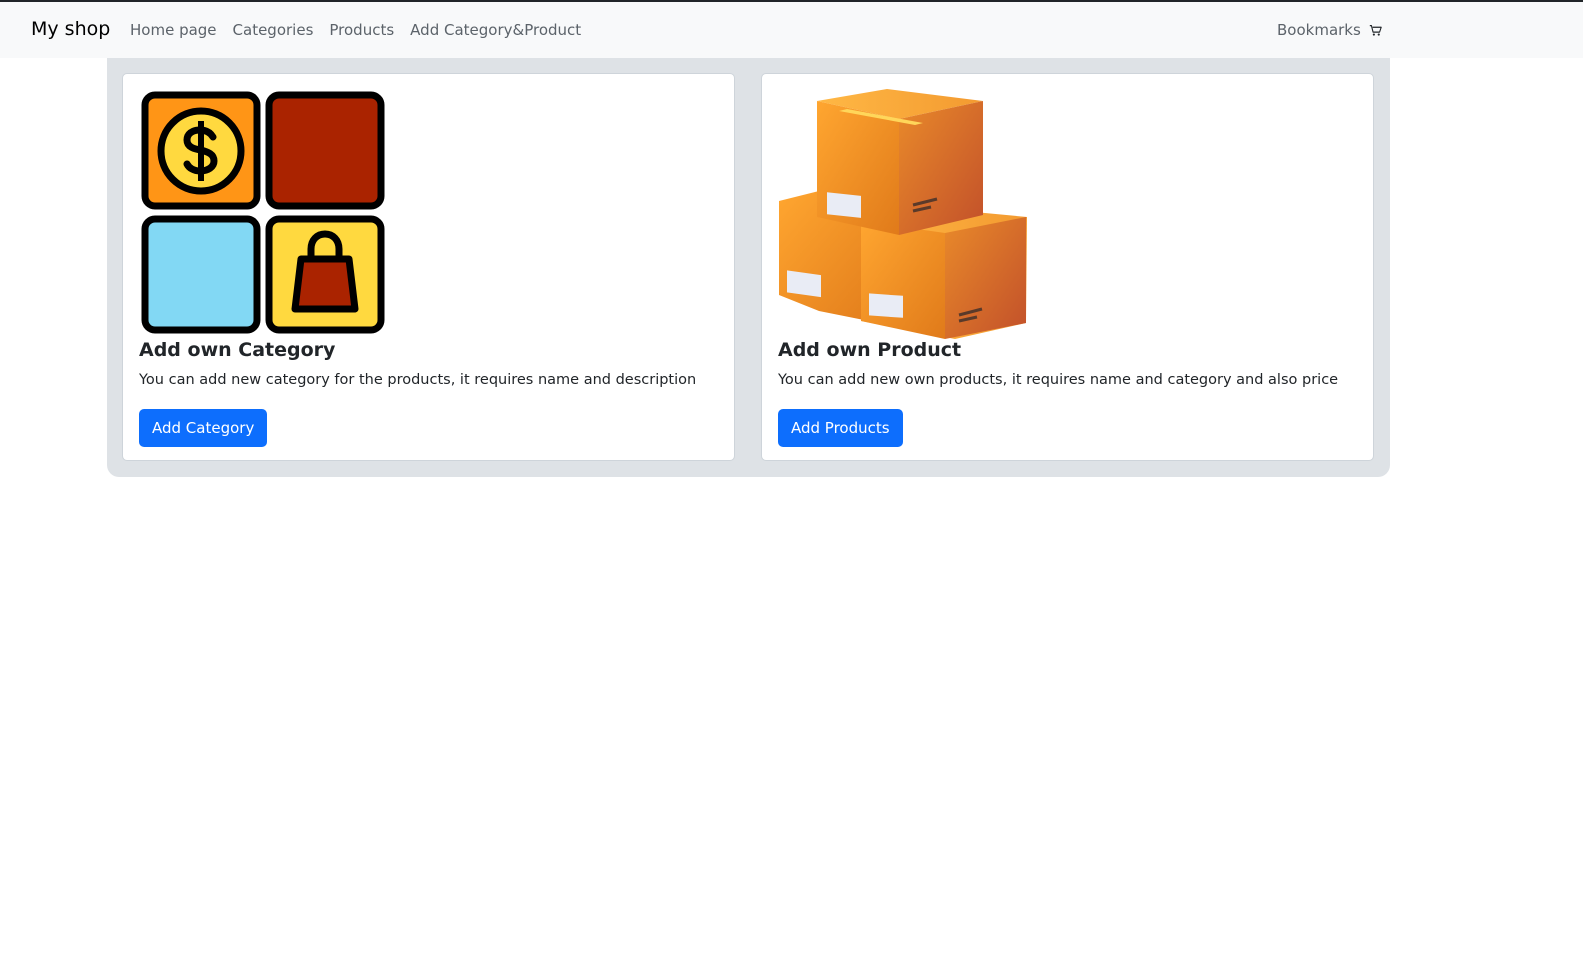 The image size is (1583, 970). Describe the element at coordinates (870, 350) in the screenshot. I see `product-card-title: Add own Product` at that location.